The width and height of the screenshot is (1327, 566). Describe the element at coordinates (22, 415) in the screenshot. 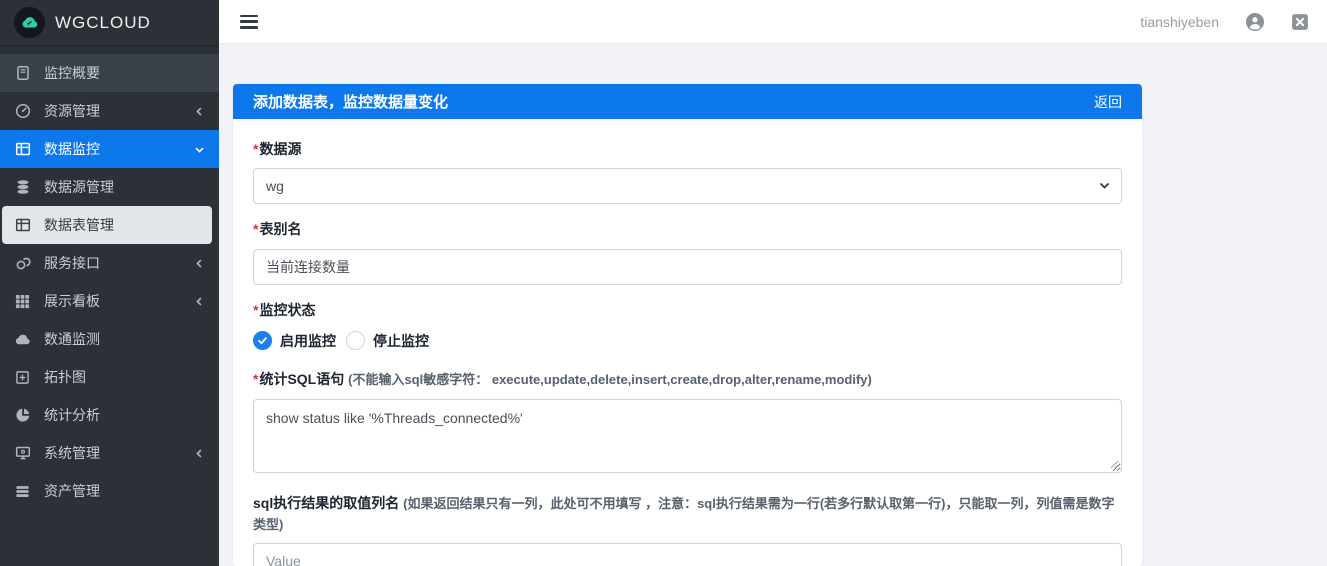

I see `pie-chart-icon` at that location.